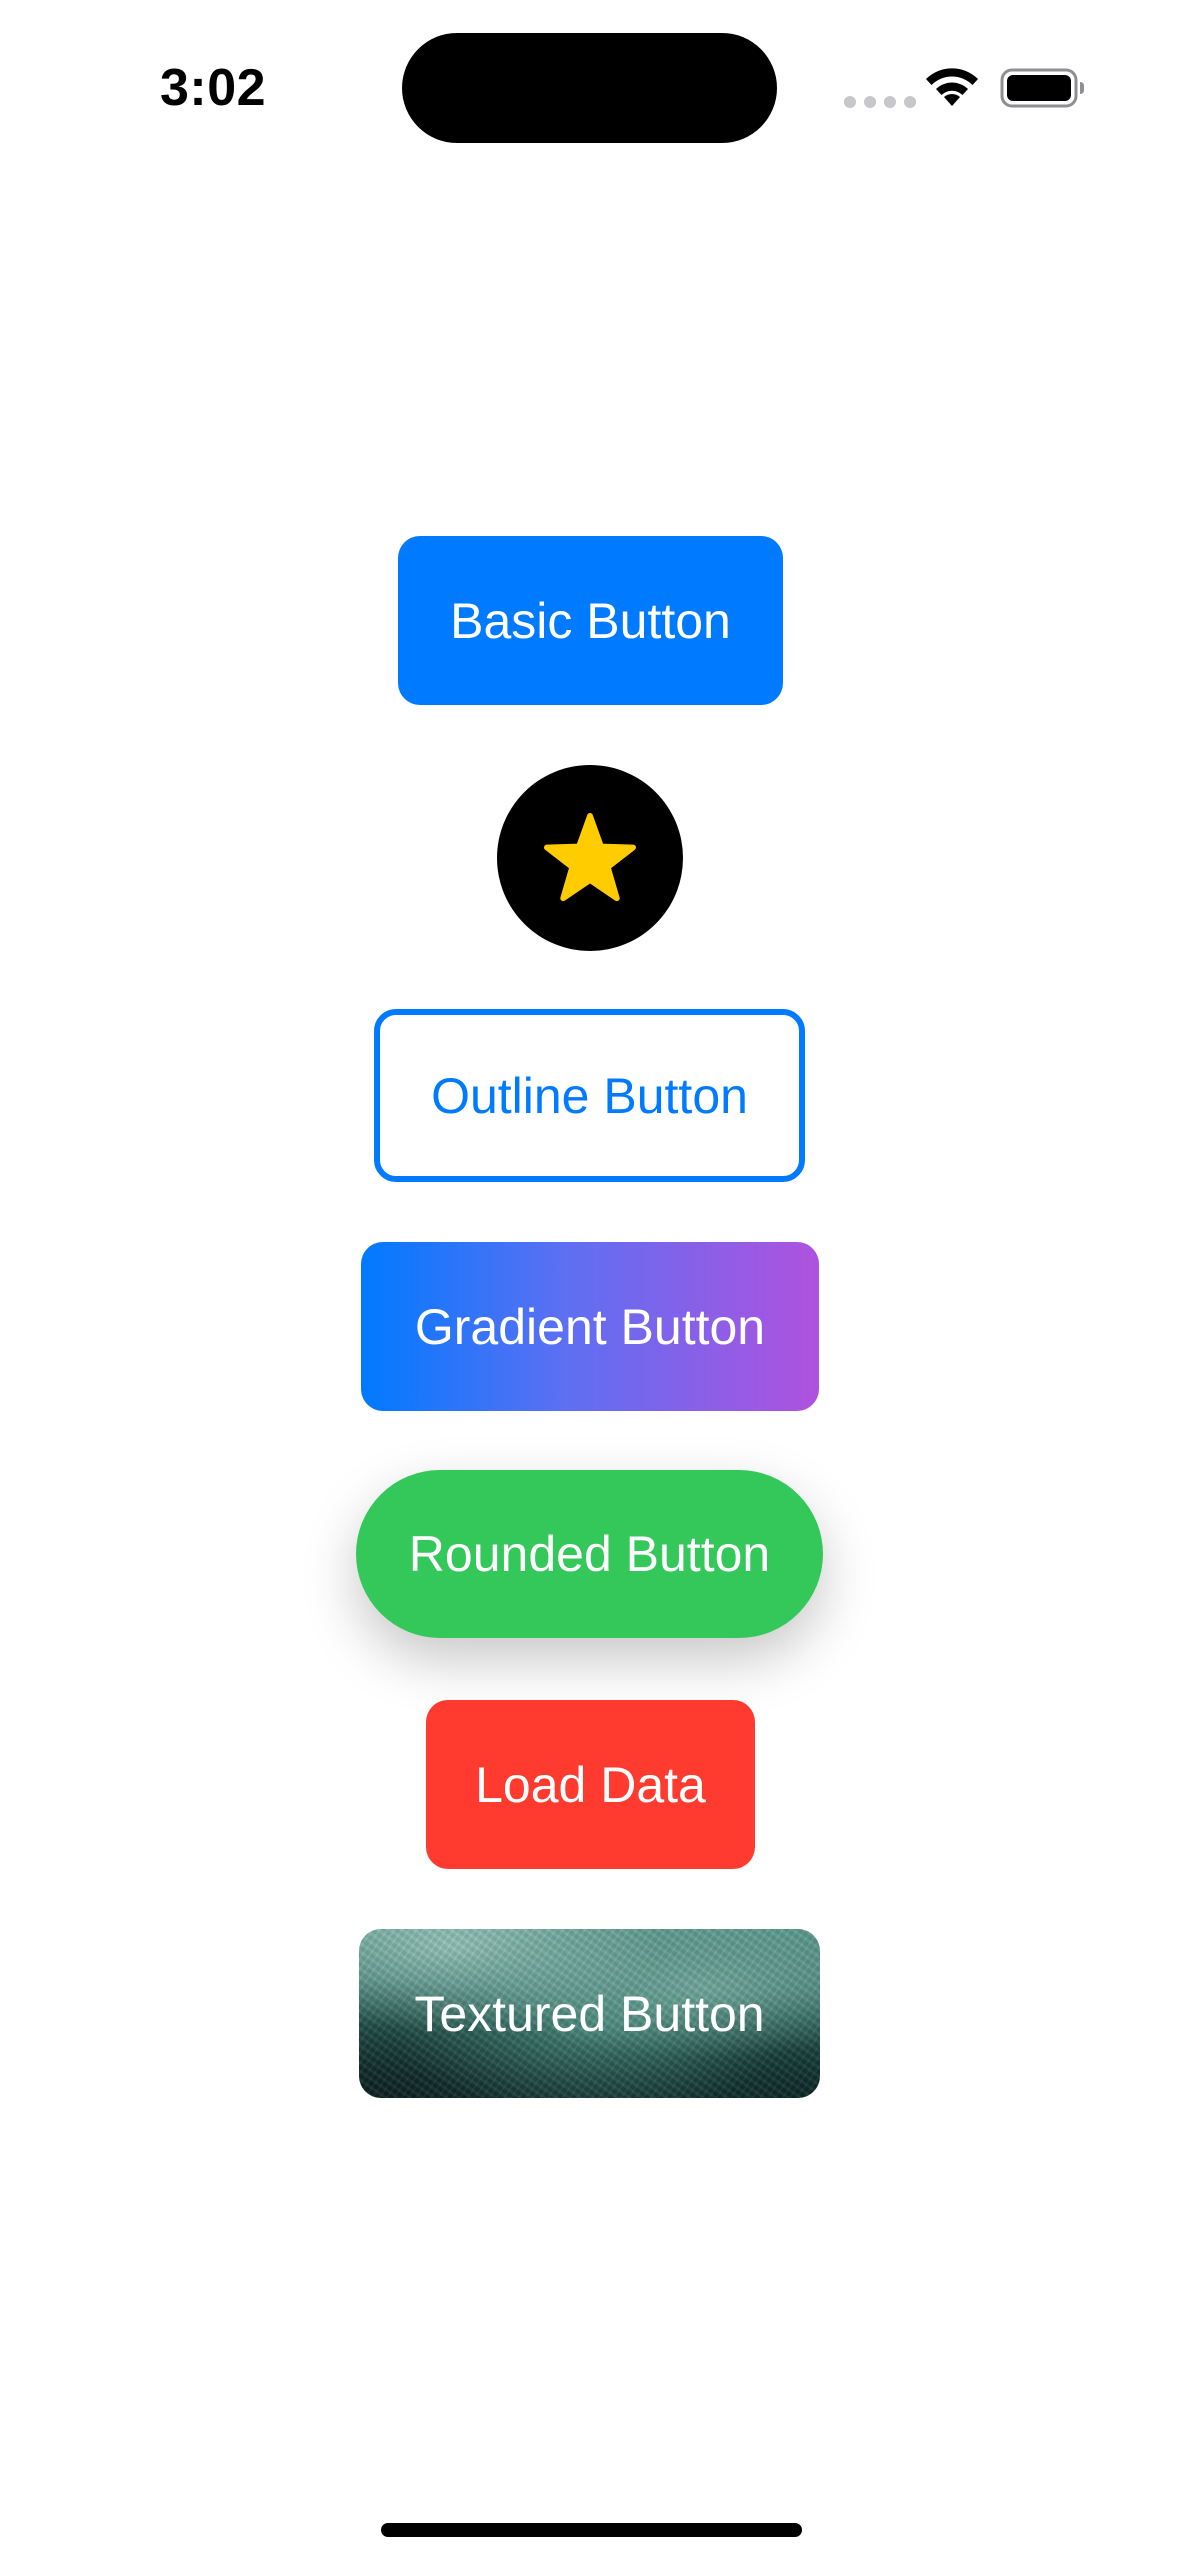 The height and width of the screenshot is (2556, 1179). I want to click on star-button, so click(590, 858).